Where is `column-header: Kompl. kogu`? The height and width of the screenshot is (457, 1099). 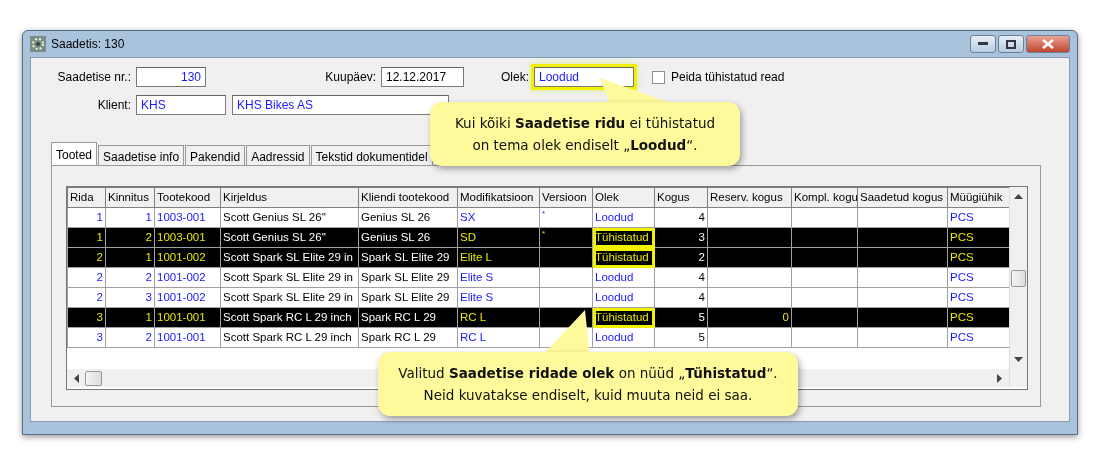
column-header: Kompl. kogu is located at coordinates (824, 197).